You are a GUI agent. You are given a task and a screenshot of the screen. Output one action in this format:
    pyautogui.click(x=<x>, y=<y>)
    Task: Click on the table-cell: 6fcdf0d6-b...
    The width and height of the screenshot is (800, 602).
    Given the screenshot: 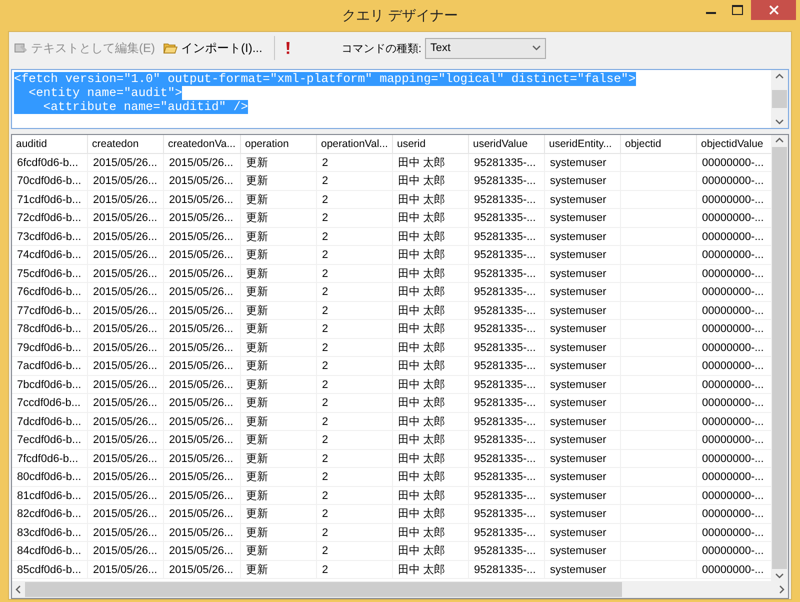 What is the action you would take?
    pyautogui.click(x=50, y=162)
    